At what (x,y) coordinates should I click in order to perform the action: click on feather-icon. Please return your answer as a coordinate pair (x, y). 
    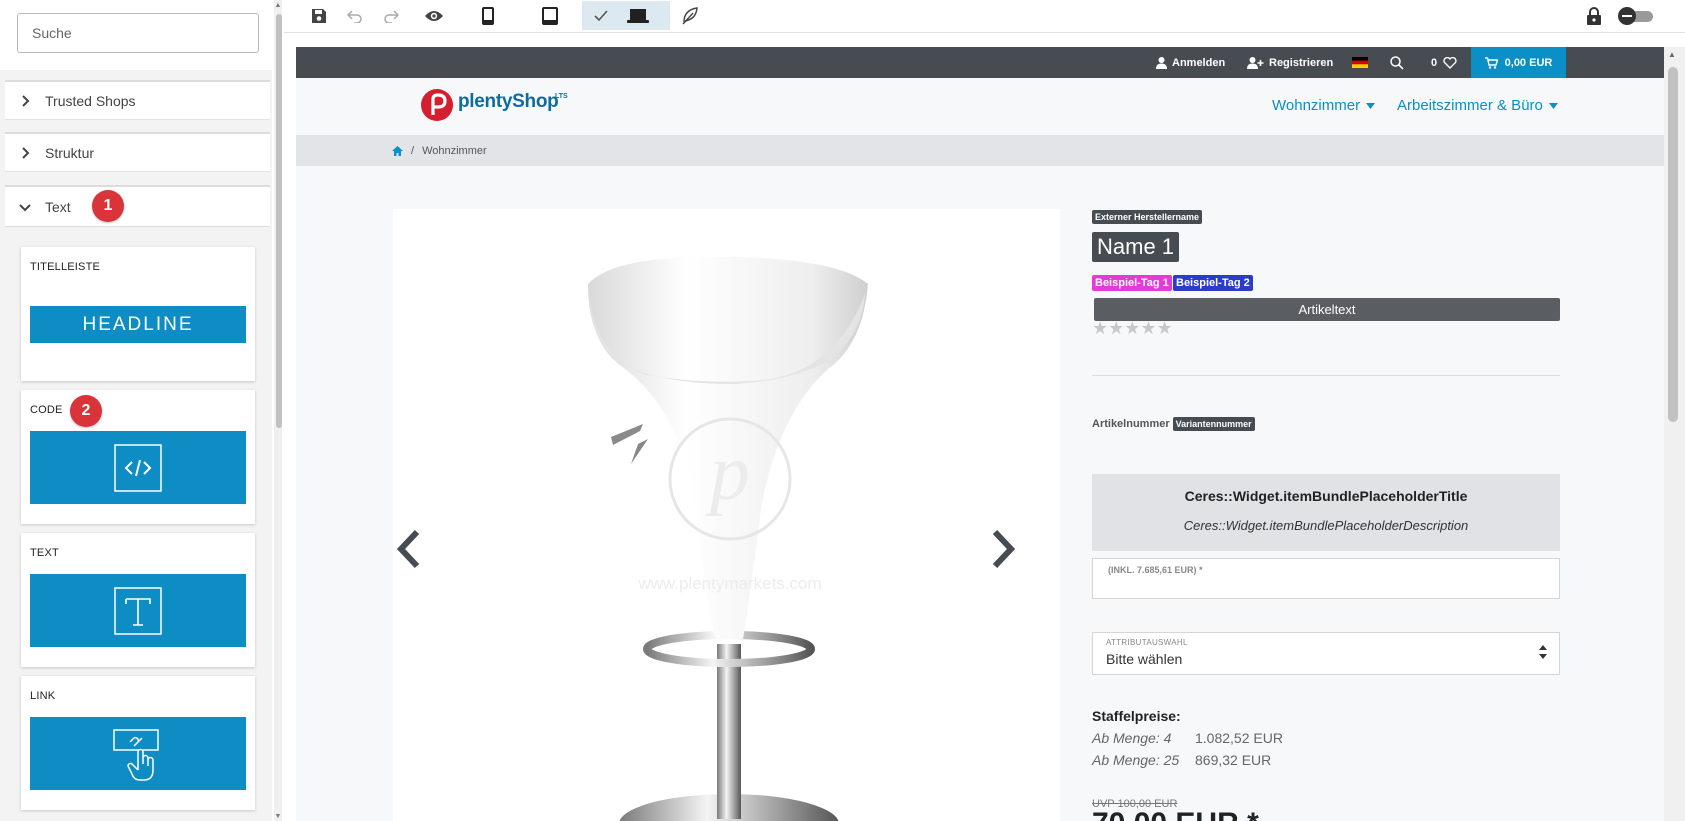
    Looking at the image, I should click on (690, 16).